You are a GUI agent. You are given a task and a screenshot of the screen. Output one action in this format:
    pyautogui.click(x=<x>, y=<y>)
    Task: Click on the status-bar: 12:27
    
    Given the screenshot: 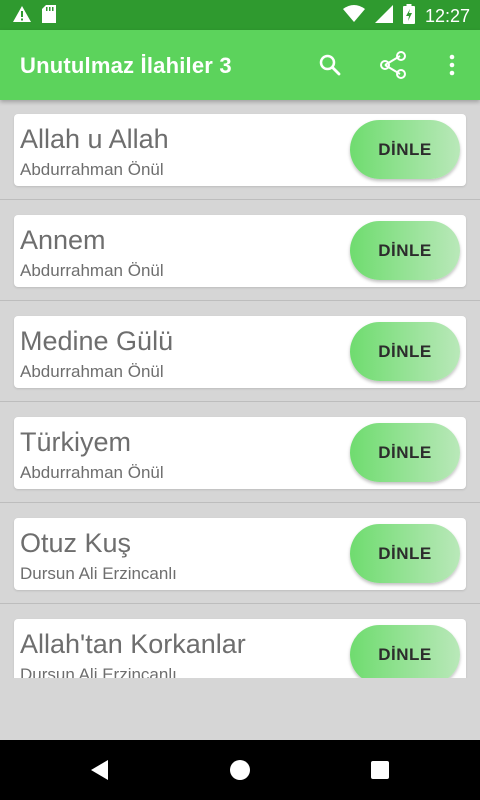 What is the action you would take?
    pyautogui.click(x=240, y=15)
    